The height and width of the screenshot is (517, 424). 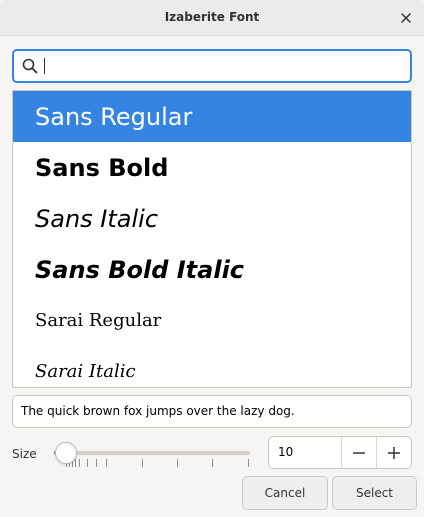 I want to click on font-item-sarai-italic: Sarai Italic, so click(x=212, y=366).